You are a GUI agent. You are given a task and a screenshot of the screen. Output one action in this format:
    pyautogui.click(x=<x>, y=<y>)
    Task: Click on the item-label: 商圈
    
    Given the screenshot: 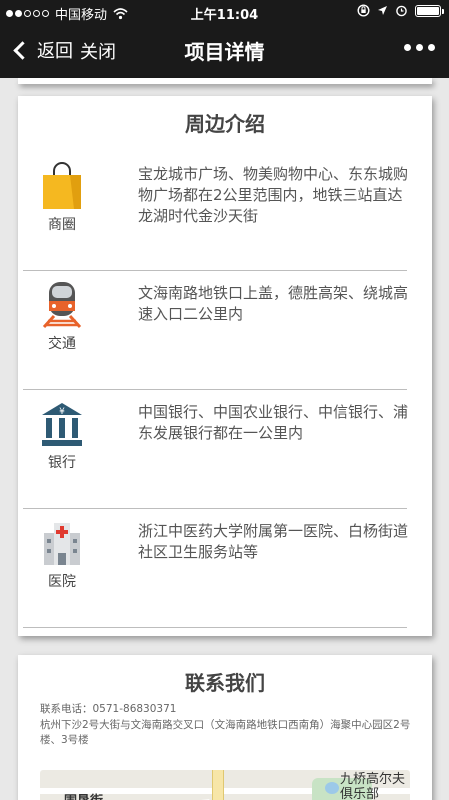 What is the action you would take?
    pyautogui.click(x=62, y=225)
    